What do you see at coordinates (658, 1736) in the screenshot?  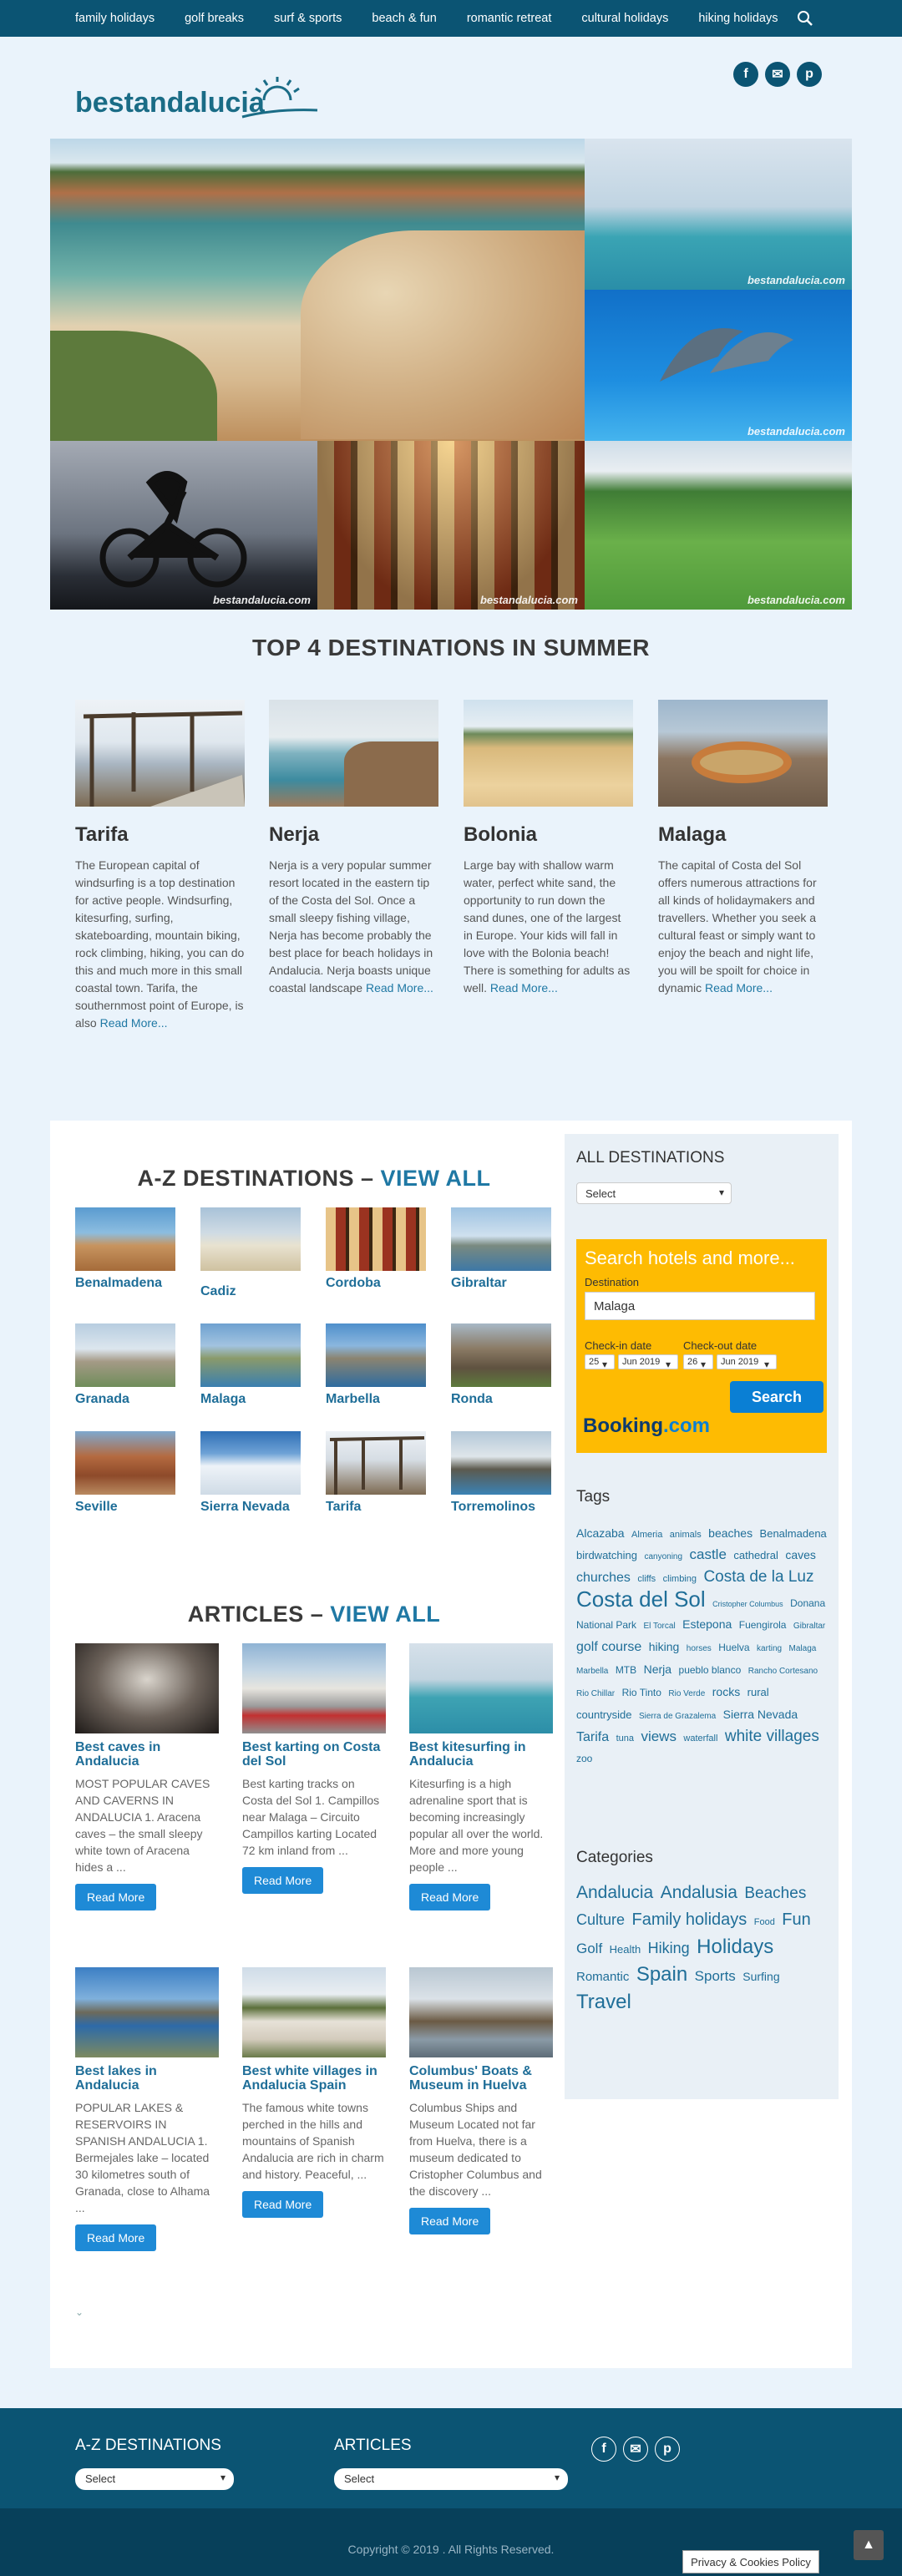 I see `tag-link: views` at bounding box center [658, 1736].